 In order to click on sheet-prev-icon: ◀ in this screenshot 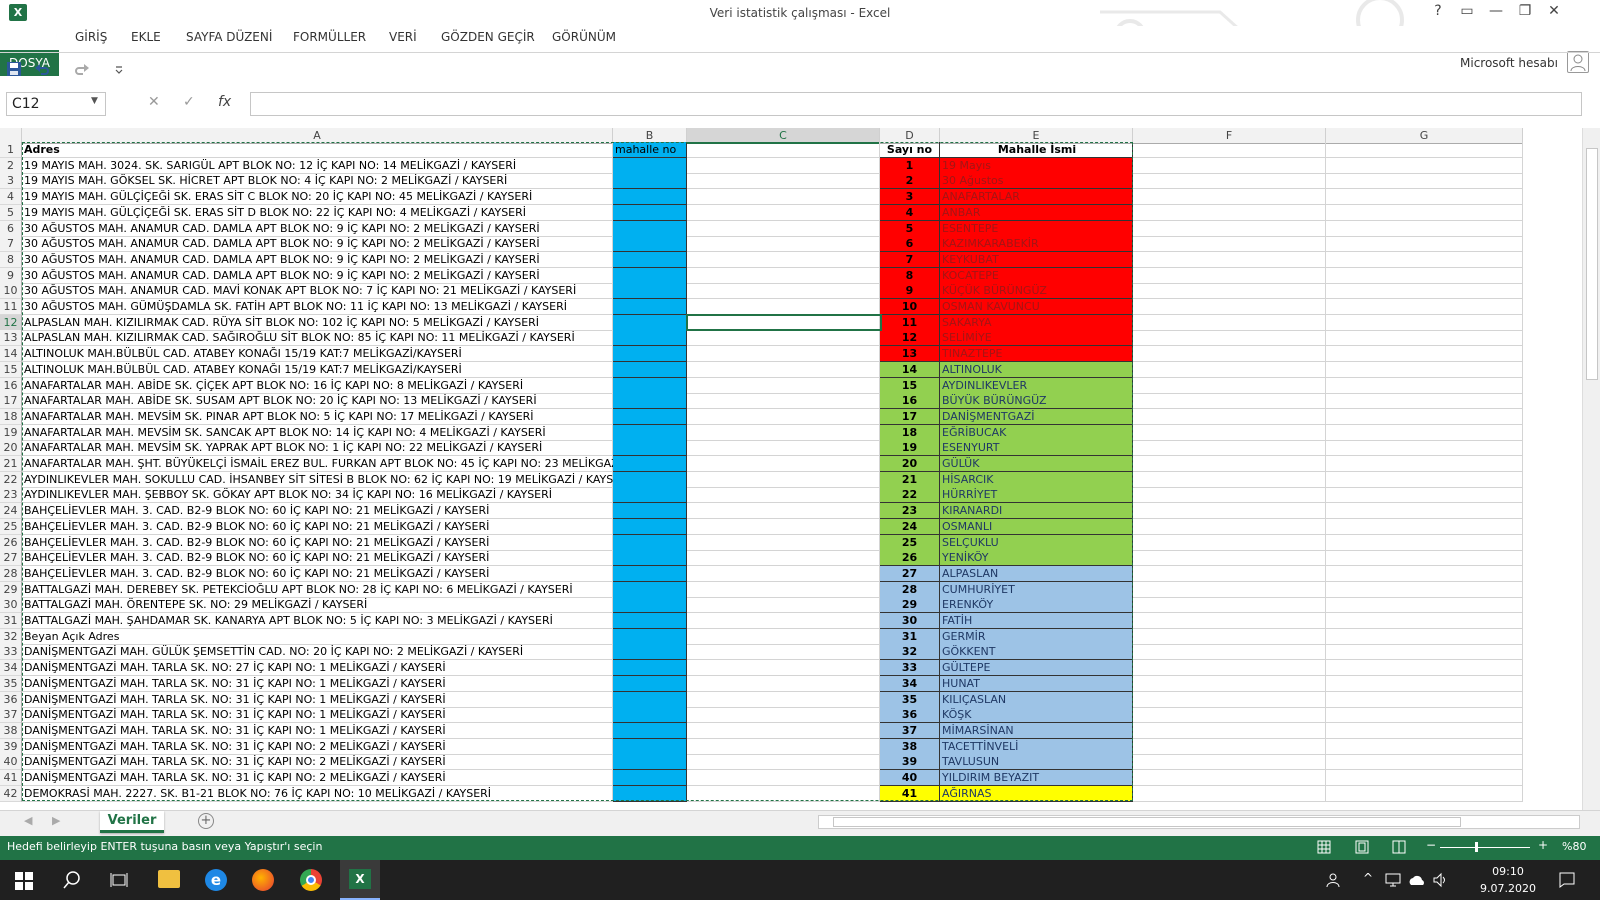, I will do `click(28, 820)`.